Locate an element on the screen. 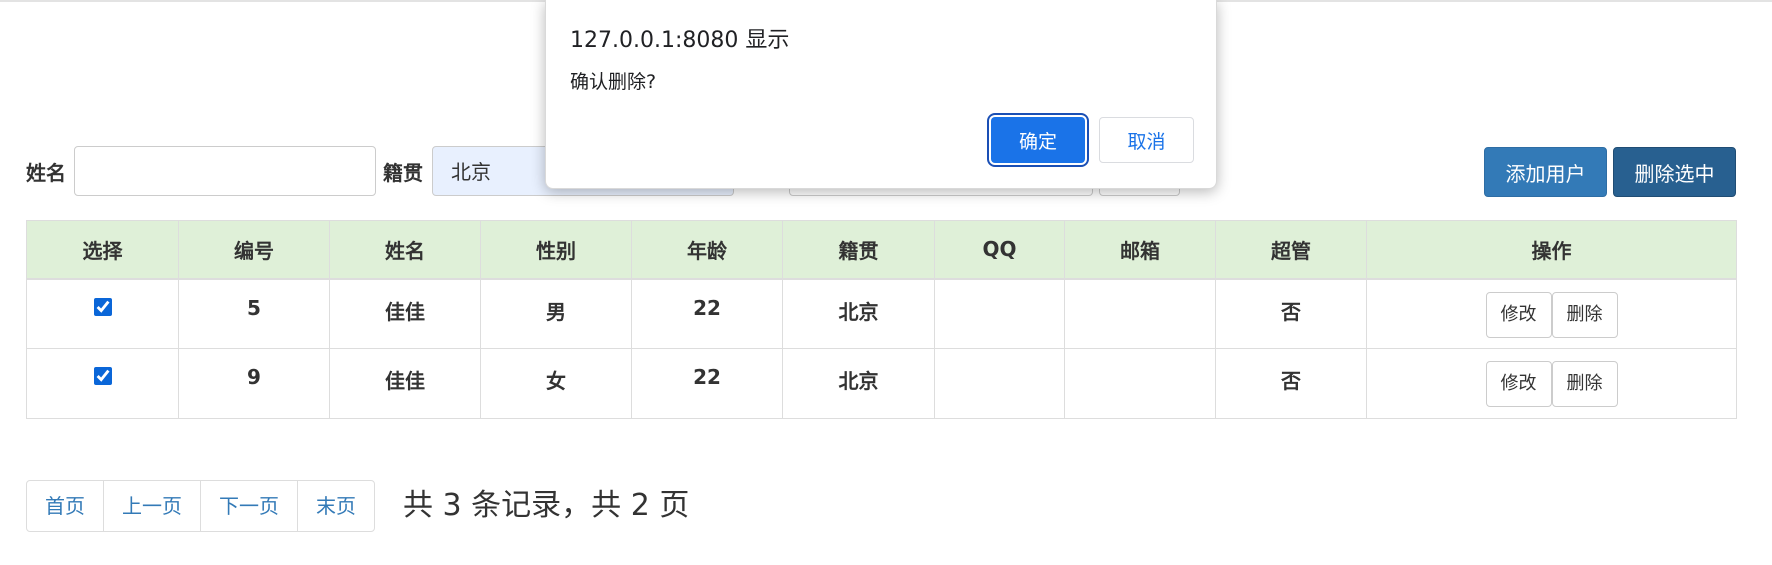 Image resolution: width=1772 pixels, height=565 pixels. header-select: 选择 is located at coordinates (102, 250).